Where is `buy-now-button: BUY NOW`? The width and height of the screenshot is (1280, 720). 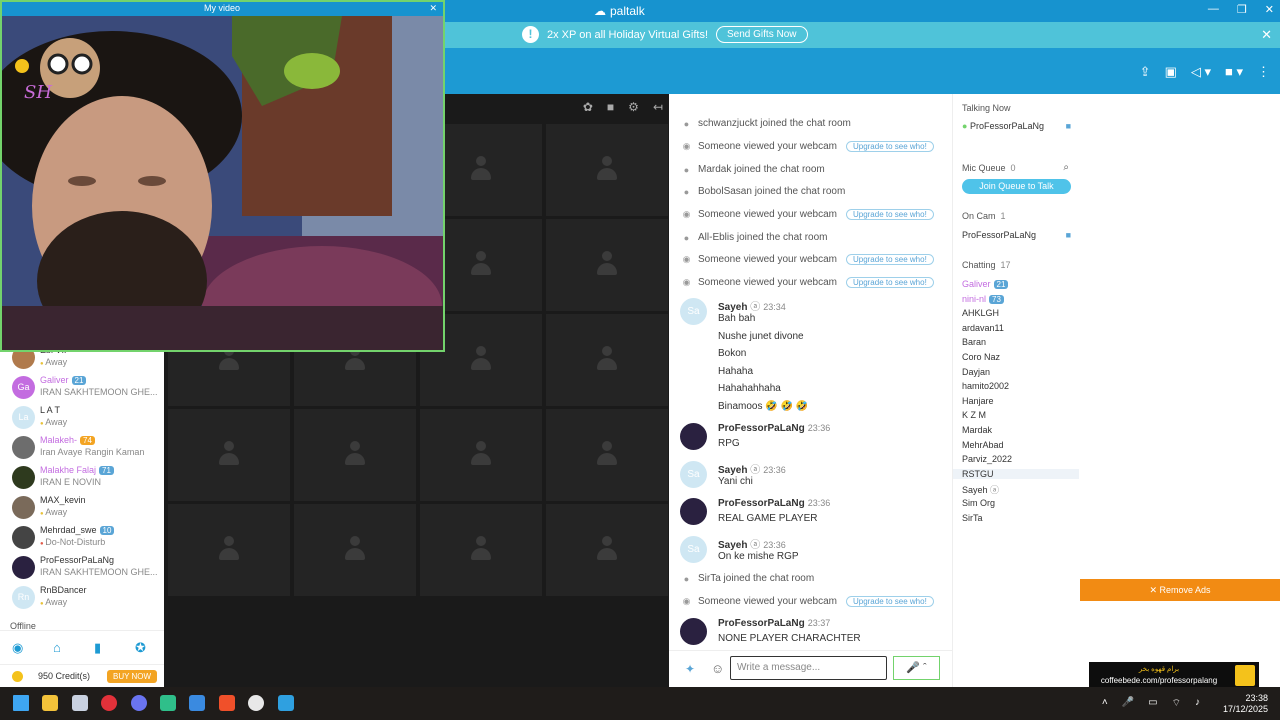
buy-now-button: BUY NOW is located at coordinates (132, 676).